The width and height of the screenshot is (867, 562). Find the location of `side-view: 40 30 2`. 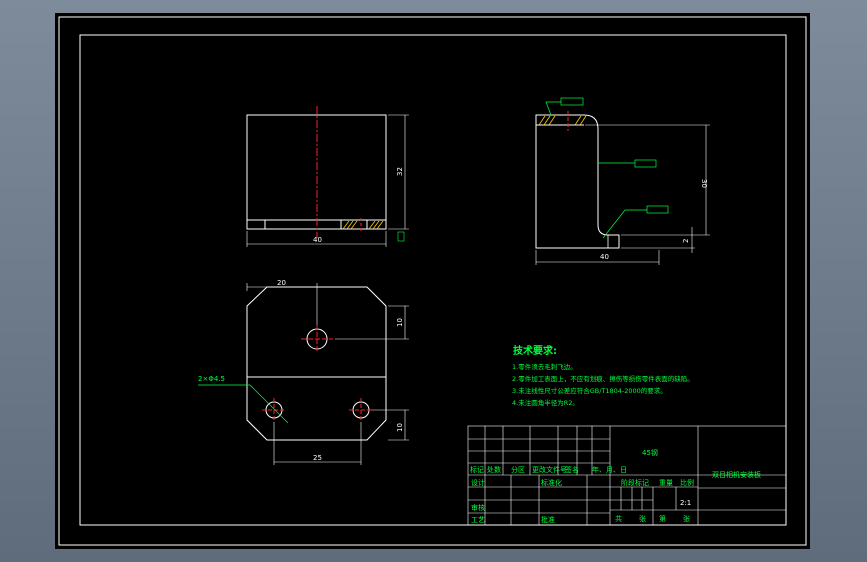

side-view: 40 30 2 is located at coordinates (622, 181).